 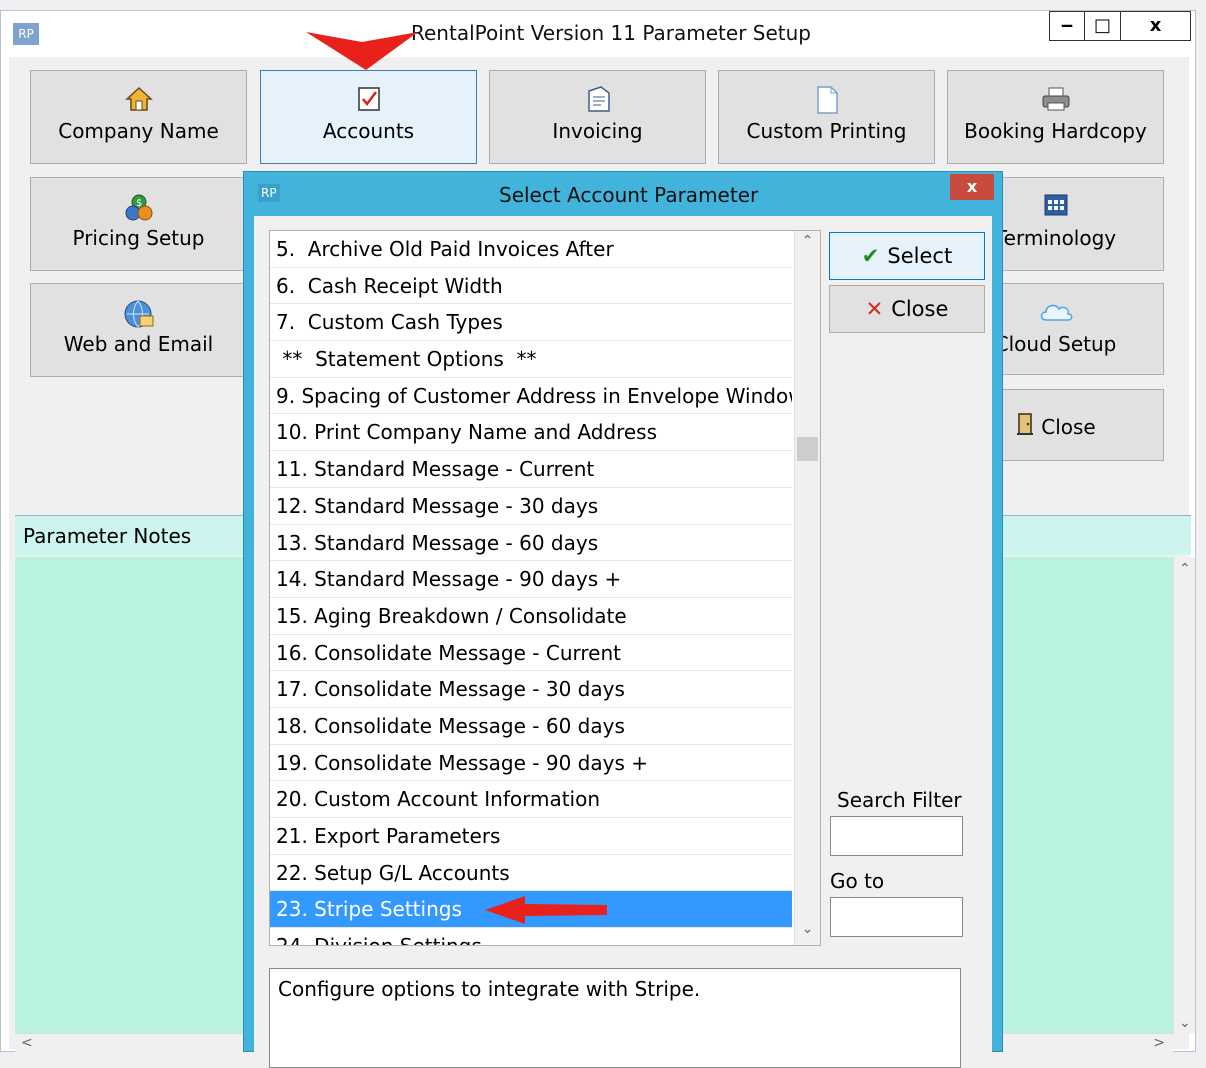 I want to click on custom-printing-button: Custom Printing, so click(x=826, y=117).